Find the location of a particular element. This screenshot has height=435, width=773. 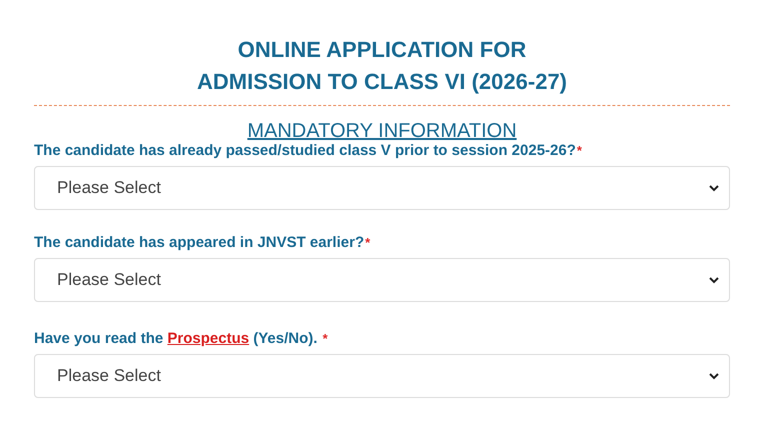

question-label: The candidate has already passed/studied class V prior to session 2025-26?* is located at coordinates (308, 150).